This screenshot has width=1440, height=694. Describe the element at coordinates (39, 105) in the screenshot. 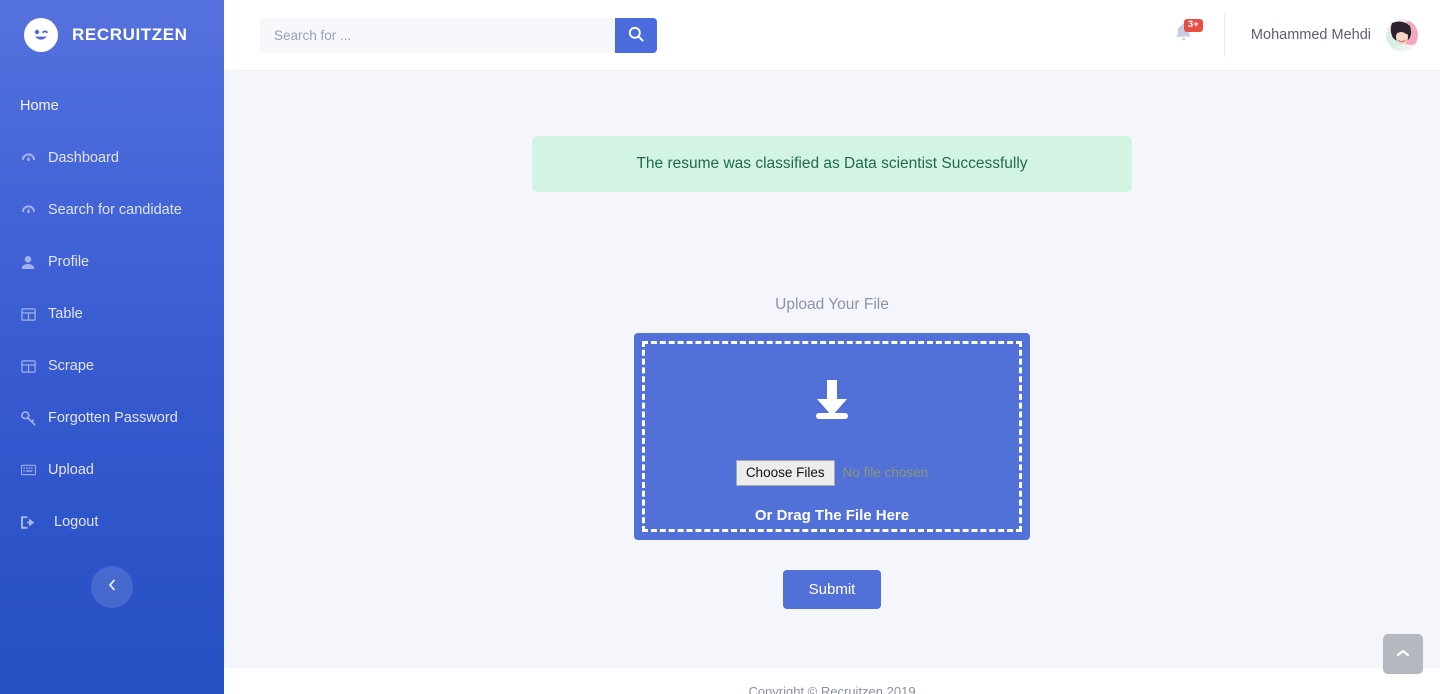

I see `sidebar-item-label: Home` at that location.